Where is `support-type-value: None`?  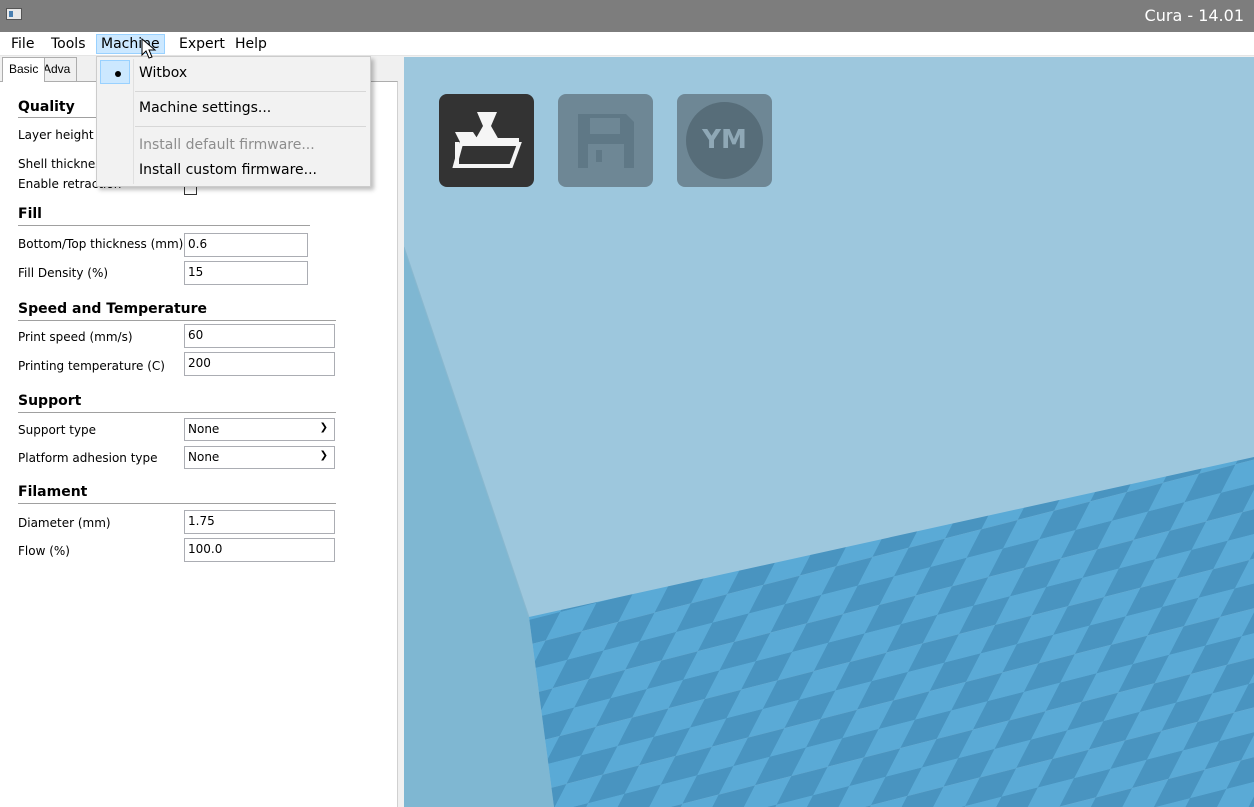
support-type-value: None is located at coordinates (204, 429).